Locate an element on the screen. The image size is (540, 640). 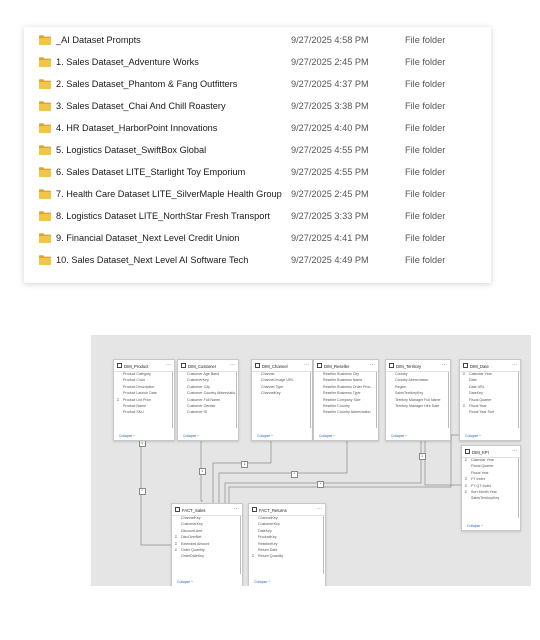
folder-name: _AI Dataset Prompts is located at coordinates (98, 40).